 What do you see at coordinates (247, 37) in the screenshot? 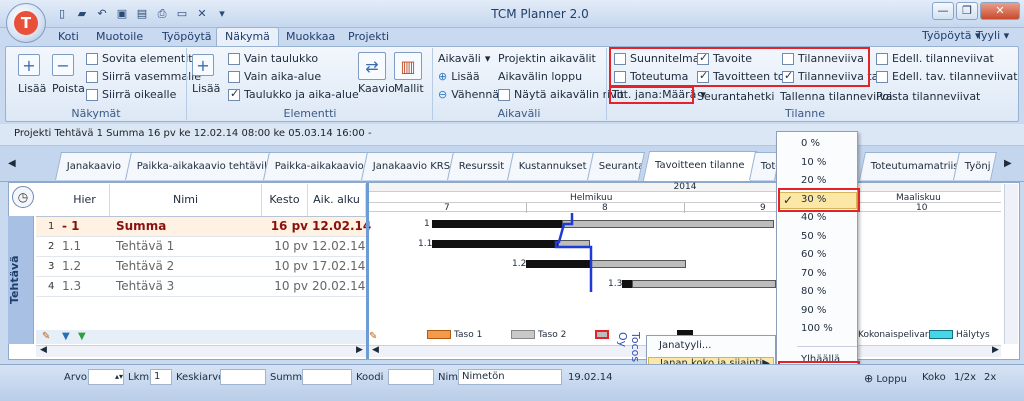
I see `tab-nakyma: Näkymä` at bounding box center [247, 37].